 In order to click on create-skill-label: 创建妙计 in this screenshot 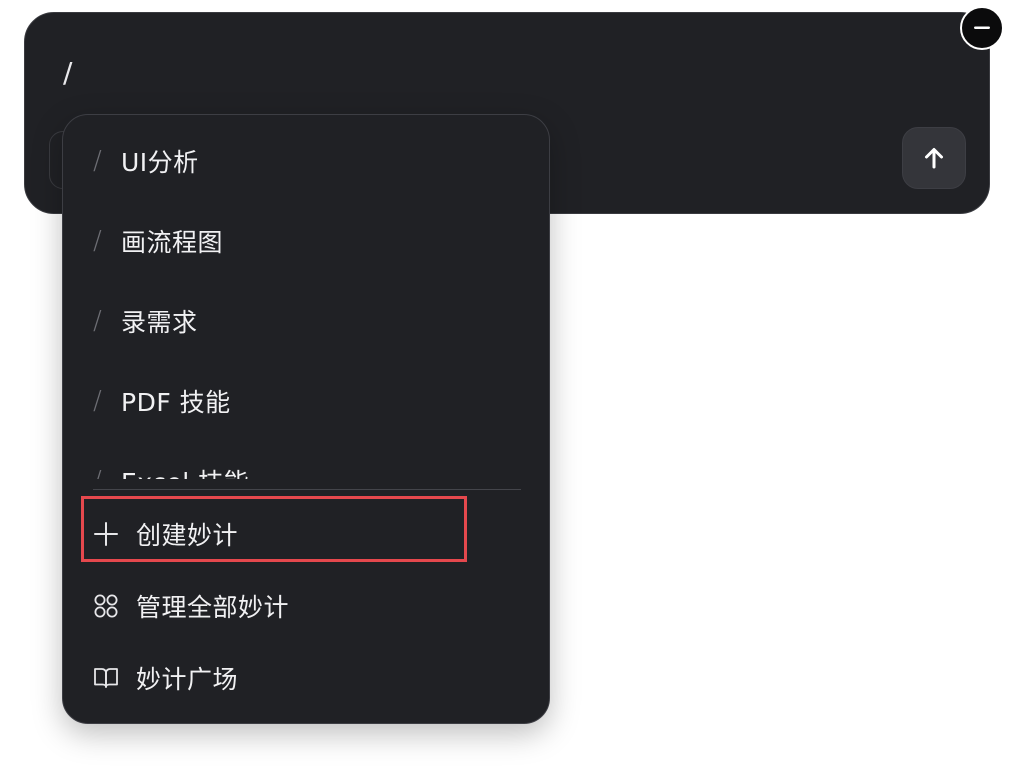, I will do `click(187, 535)`.